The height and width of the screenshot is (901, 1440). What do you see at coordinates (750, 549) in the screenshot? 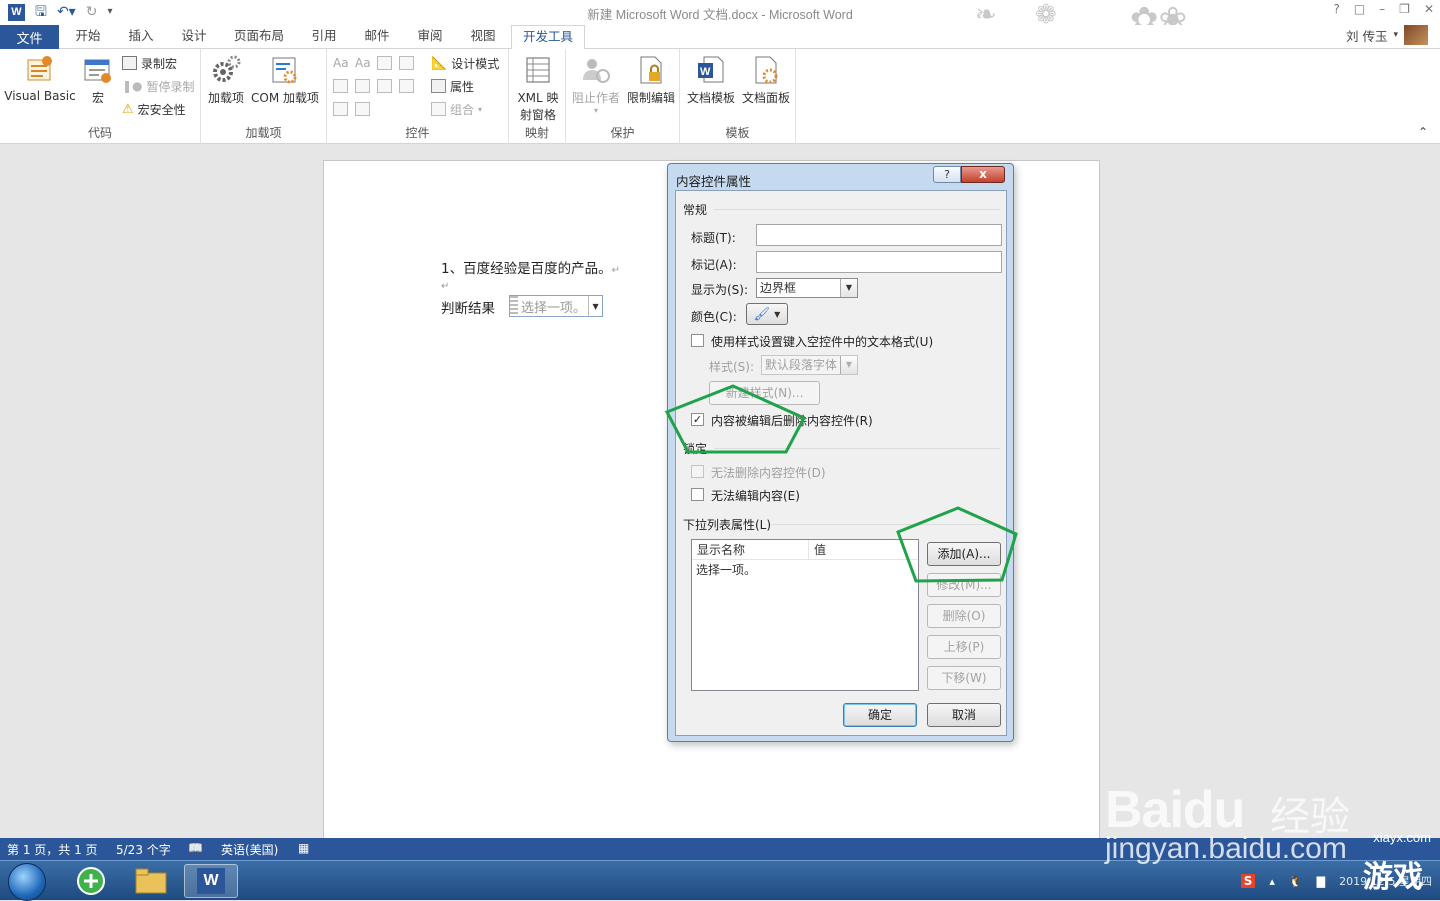
I see `column-display-name: 显示名称` at bounding box center [750, 549].